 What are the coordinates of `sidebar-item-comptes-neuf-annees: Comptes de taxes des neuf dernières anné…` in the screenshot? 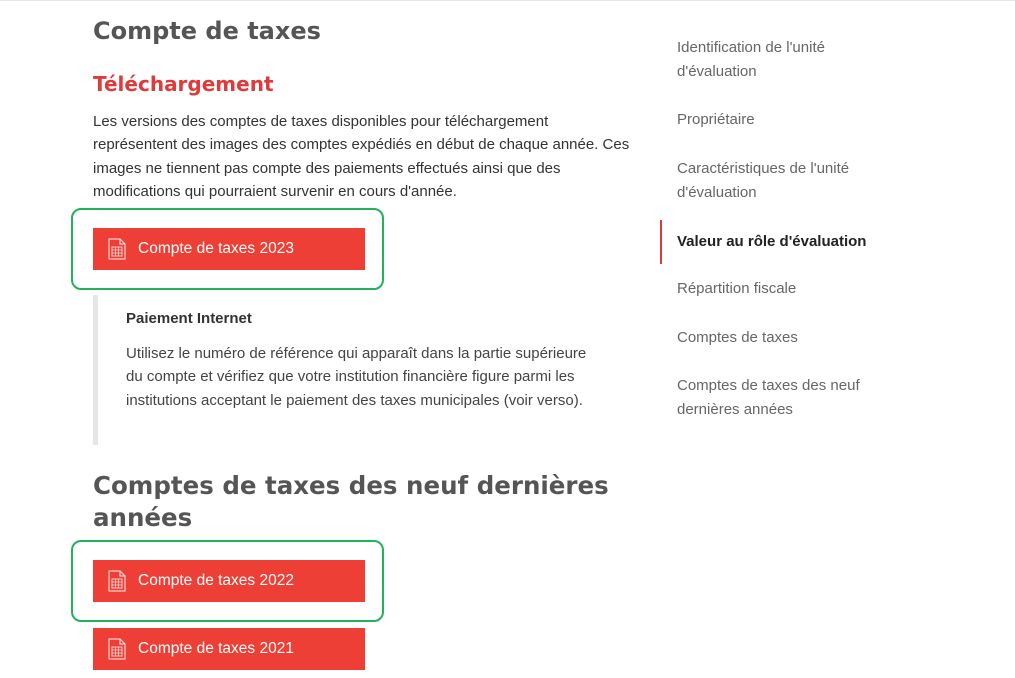 It's located at (783, 397).